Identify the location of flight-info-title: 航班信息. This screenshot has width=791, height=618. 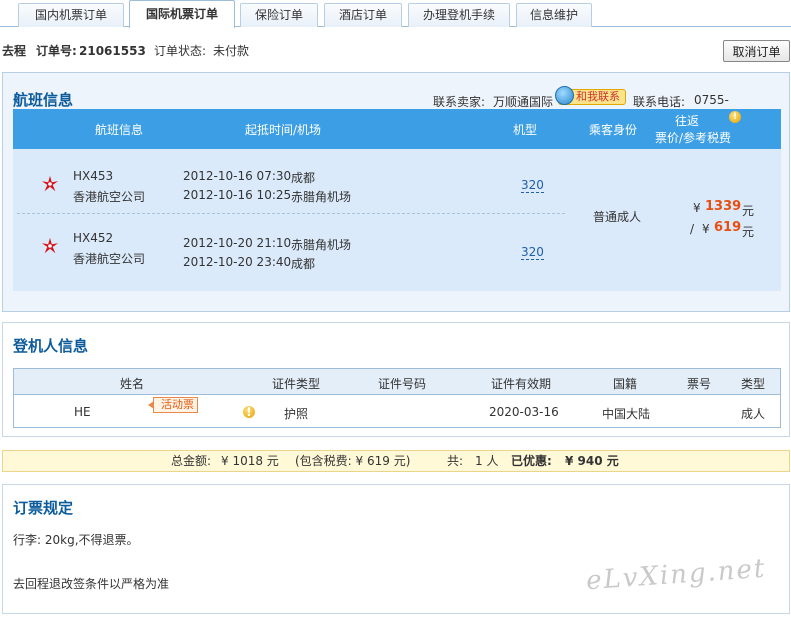
(43, 100).